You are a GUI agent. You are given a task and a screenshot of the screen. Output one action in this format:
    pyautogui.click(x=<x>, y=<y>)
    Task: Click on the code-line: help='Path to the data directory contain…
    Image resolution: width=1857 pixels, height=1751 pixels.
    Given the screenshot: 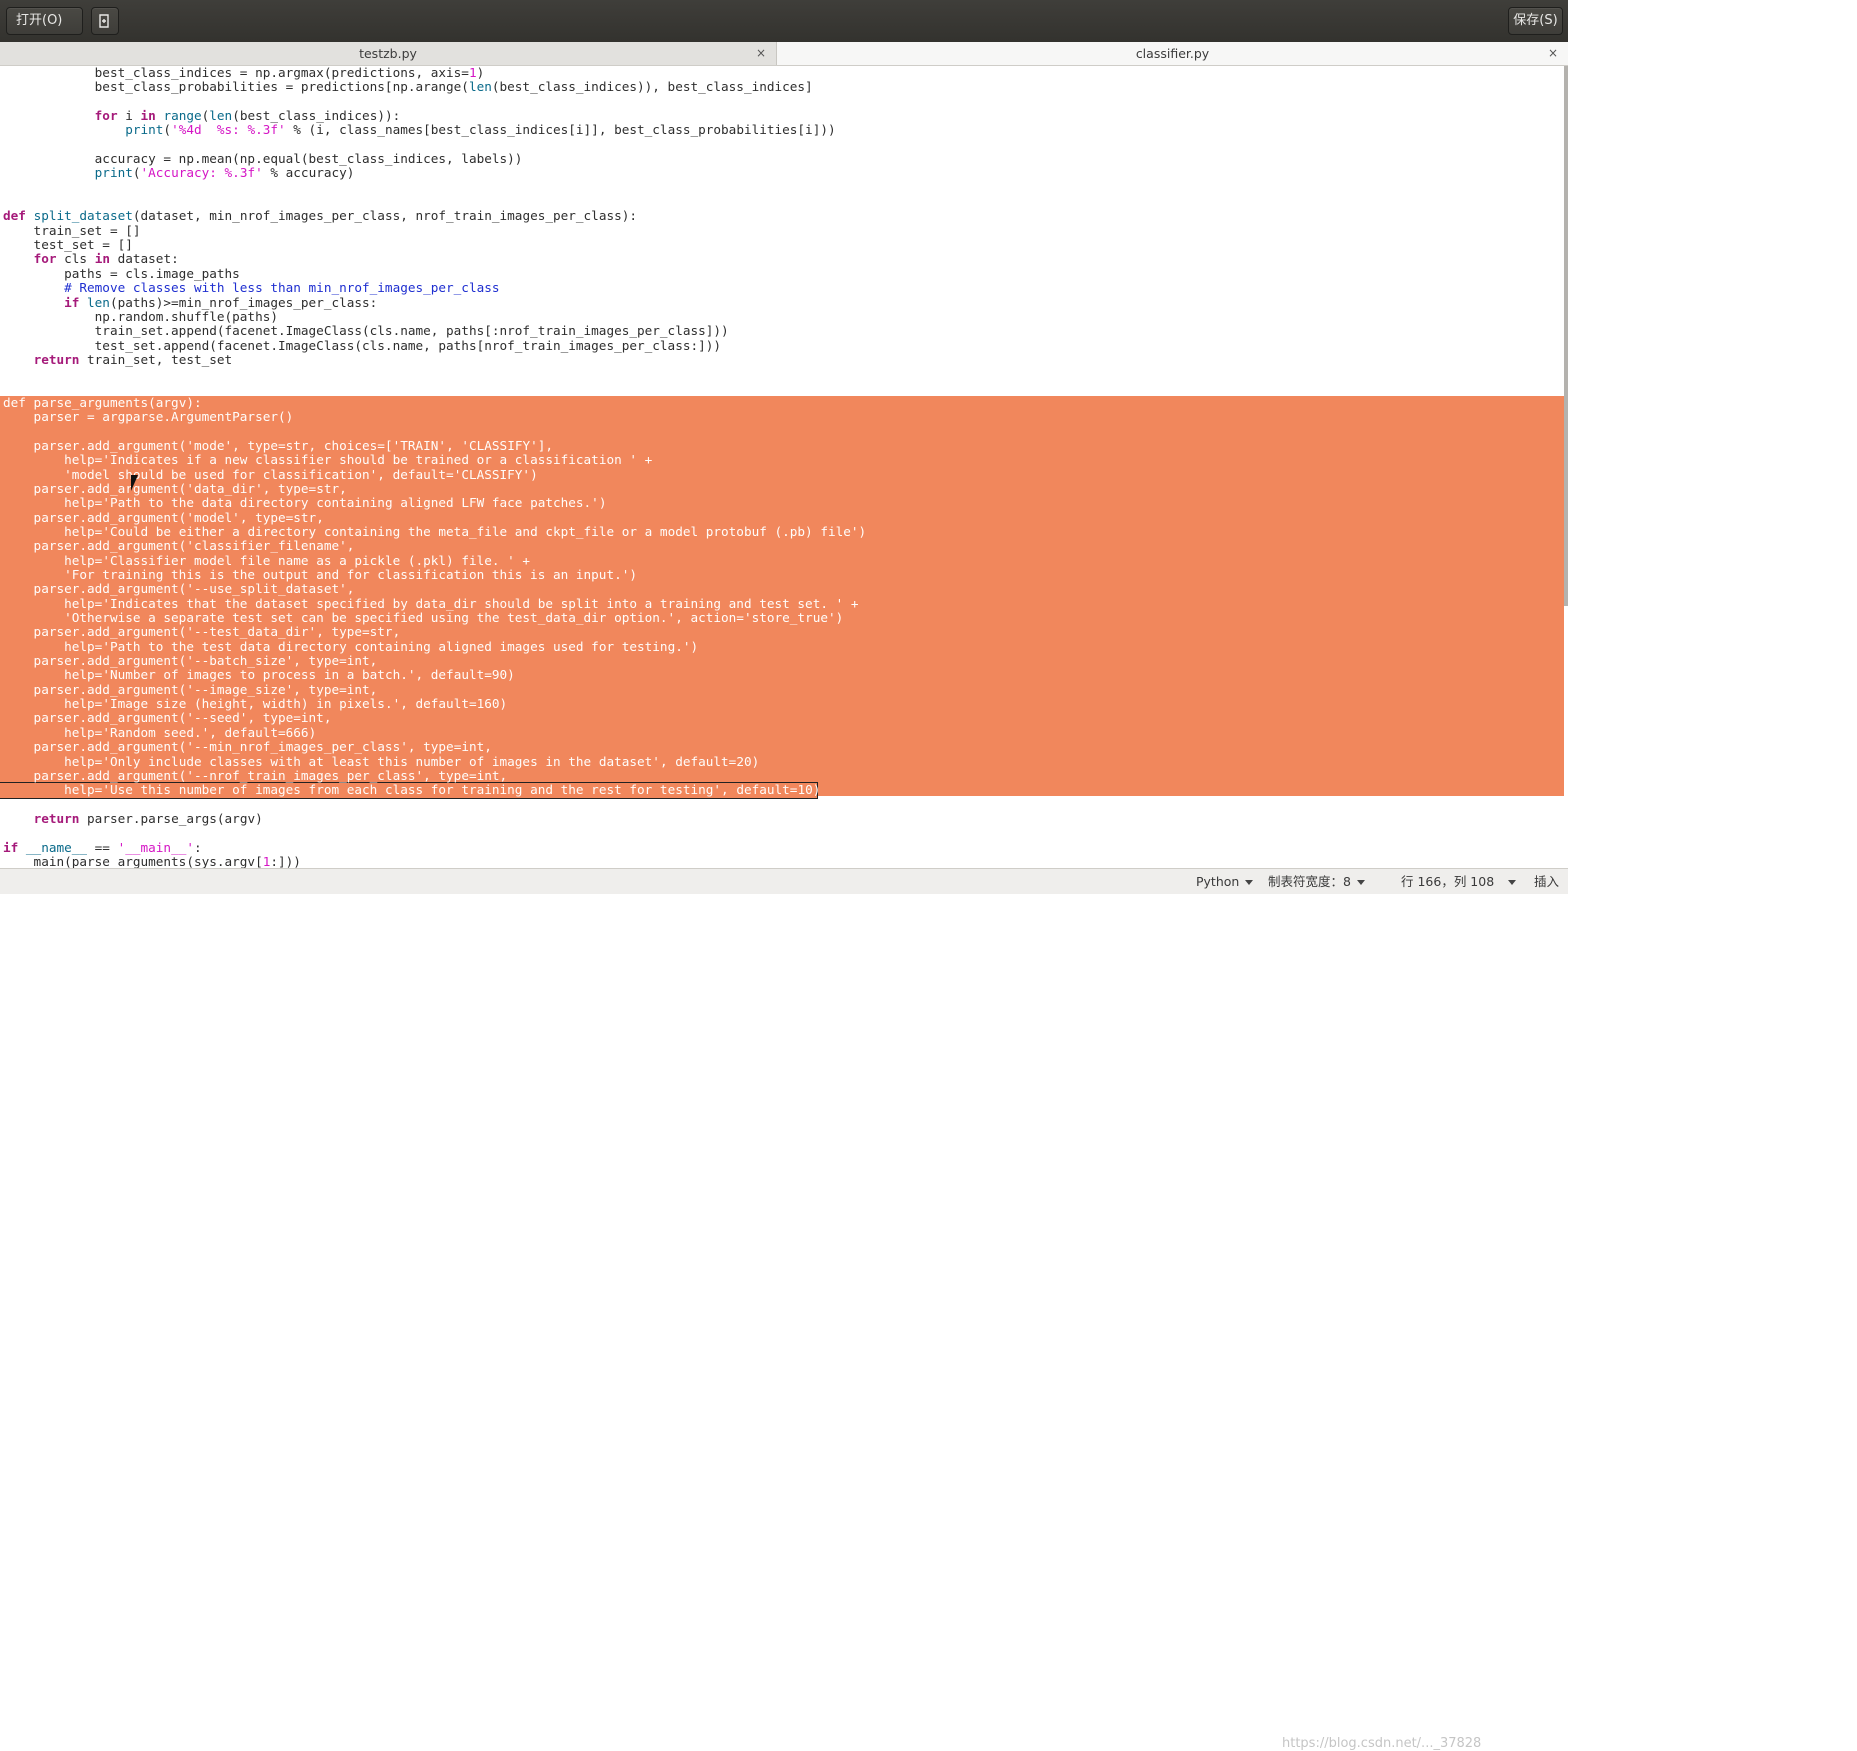 What is the action you would take?
    pyautogui.click(x=434, y=502)
    